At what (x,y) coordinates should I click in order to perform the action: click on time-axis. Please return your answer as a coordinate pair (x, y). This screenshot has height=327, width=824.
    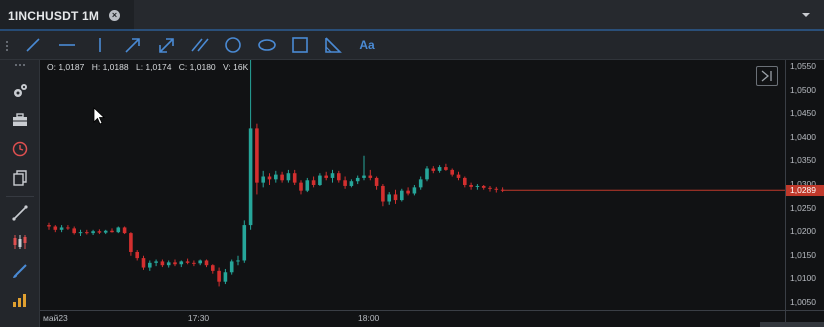
    Looking at the image, I should click on (412, 318).